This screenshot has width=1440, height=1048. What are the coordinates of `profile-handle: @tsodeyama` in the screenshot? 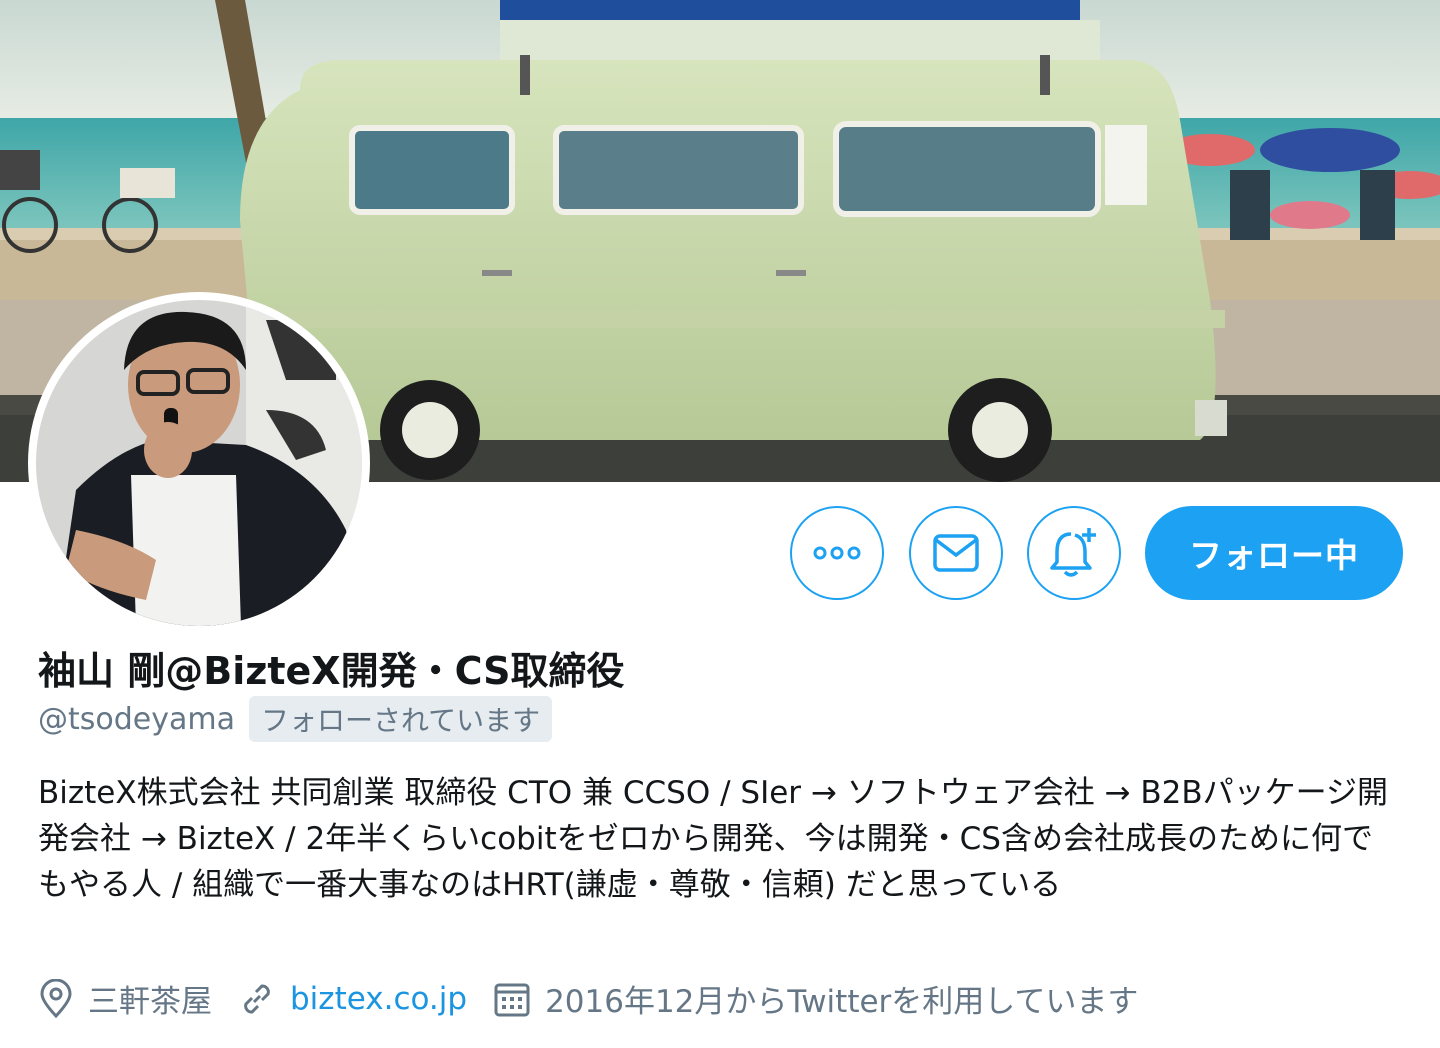 It's located at (136, 719).